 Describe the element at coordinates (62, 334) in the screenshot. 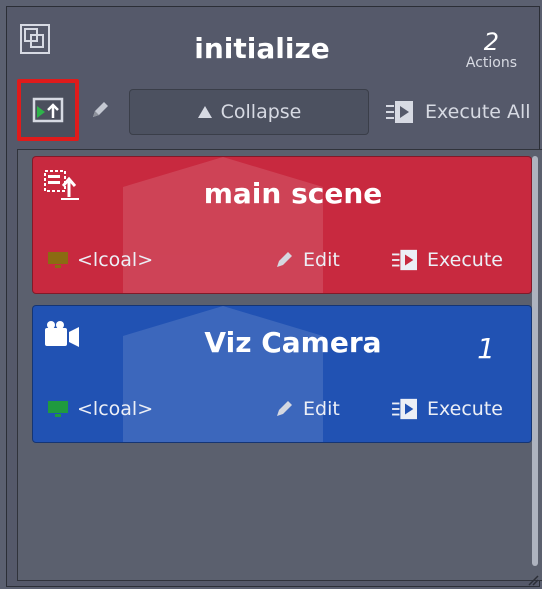

I see `camera-icon` at that location.